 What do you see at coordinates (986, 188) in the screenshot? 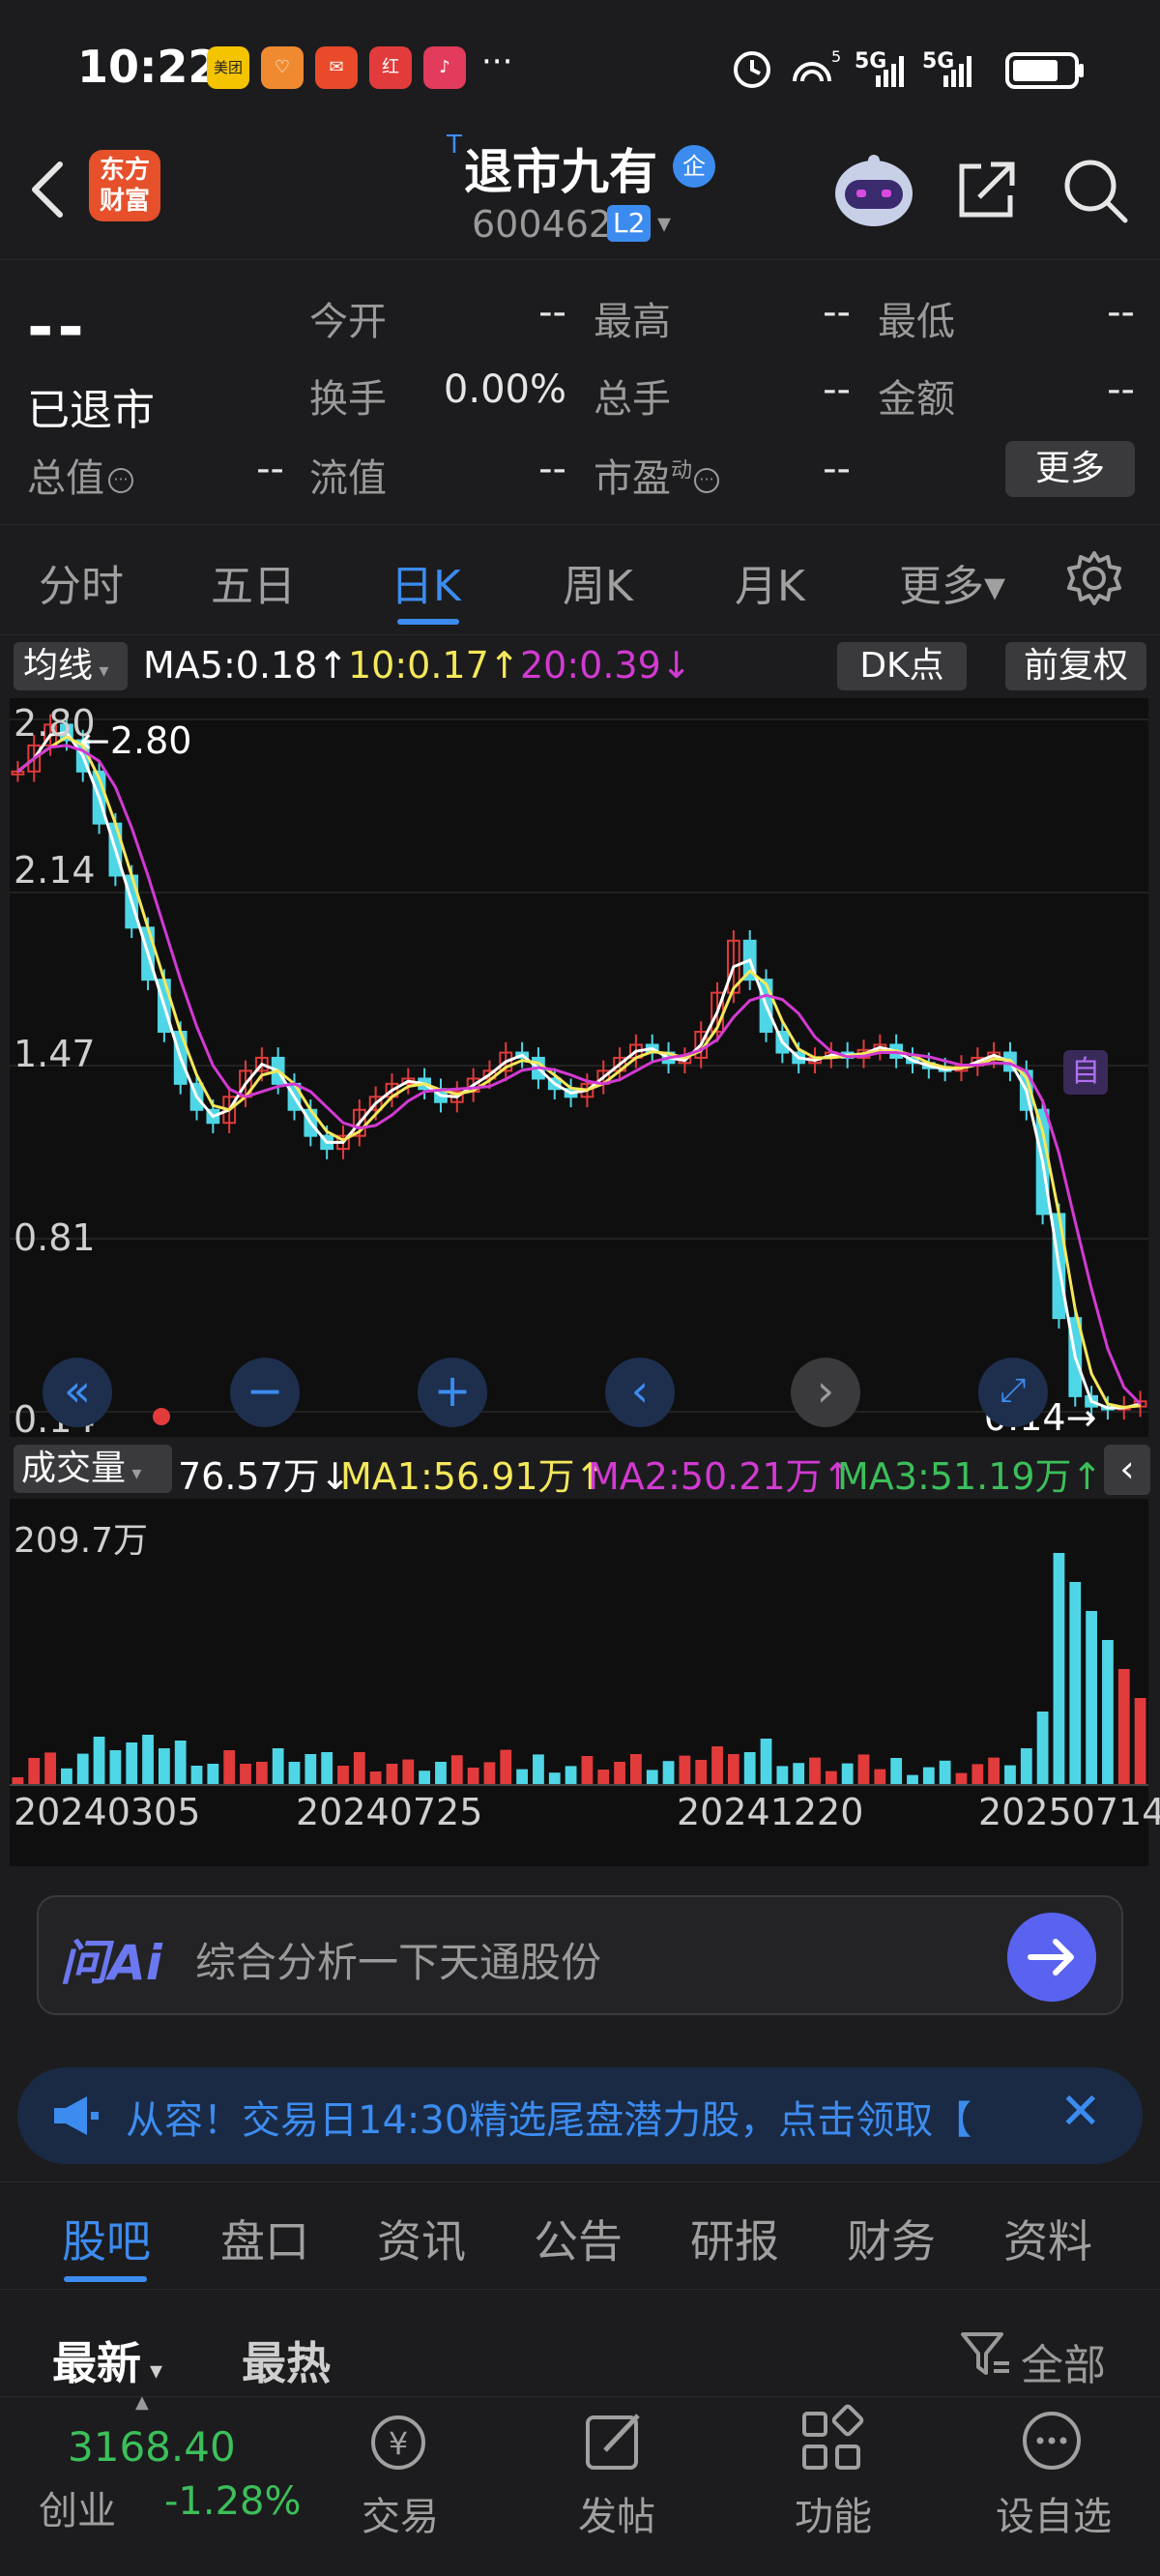
I see `share-icon` at bounding box center [986, 188].